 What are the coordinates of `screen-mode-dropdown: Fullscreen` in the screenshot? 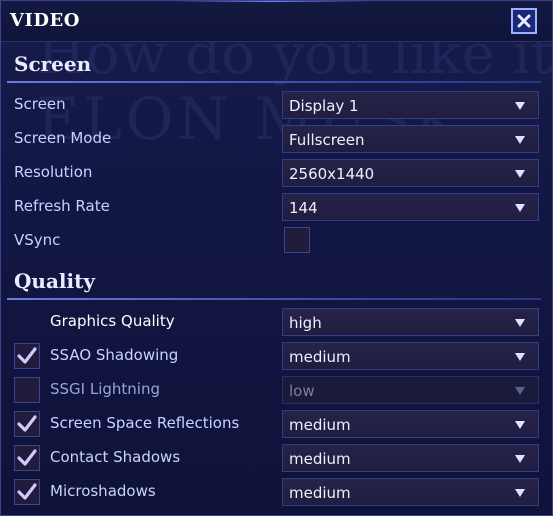 It's located at (410, 139).